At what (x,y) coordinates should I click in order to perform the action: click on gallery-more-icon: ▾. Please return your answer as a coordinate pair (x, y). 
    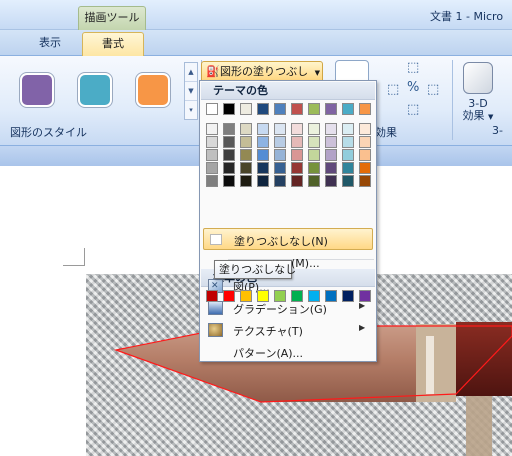
    Looking at the image, I should click on (191, 110).